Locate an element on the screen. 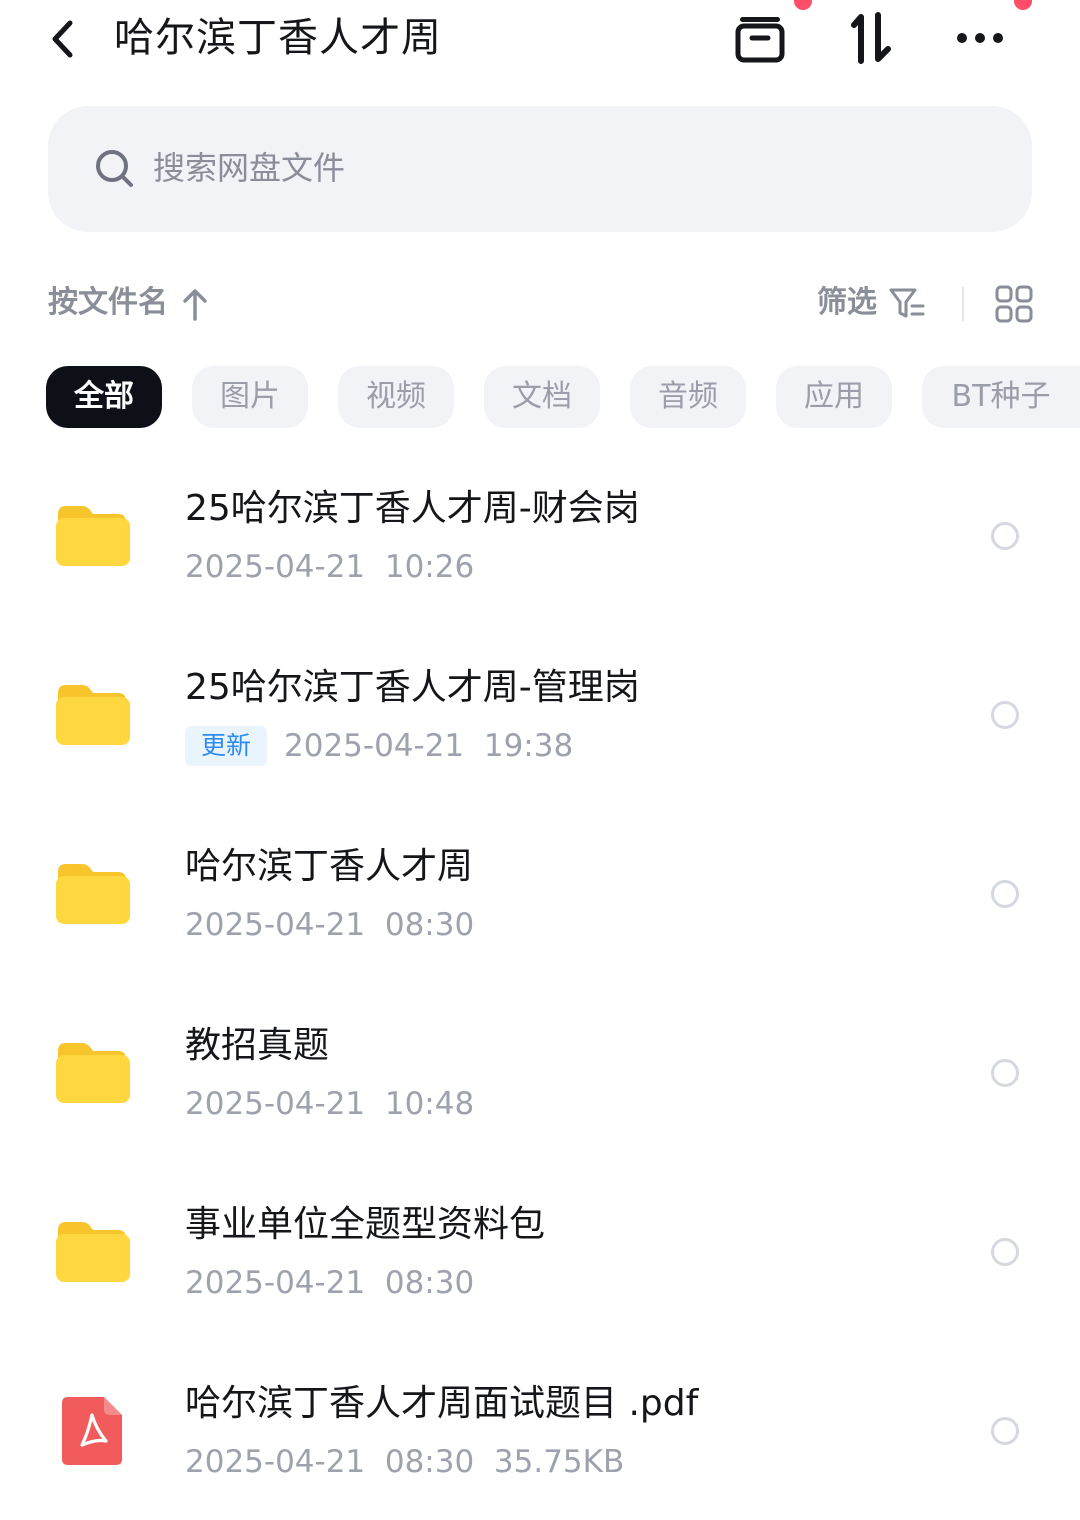 The width and height of the screenshot is (1080, 1520). filter-button: 筛选 is located at coordinates (847, 303).